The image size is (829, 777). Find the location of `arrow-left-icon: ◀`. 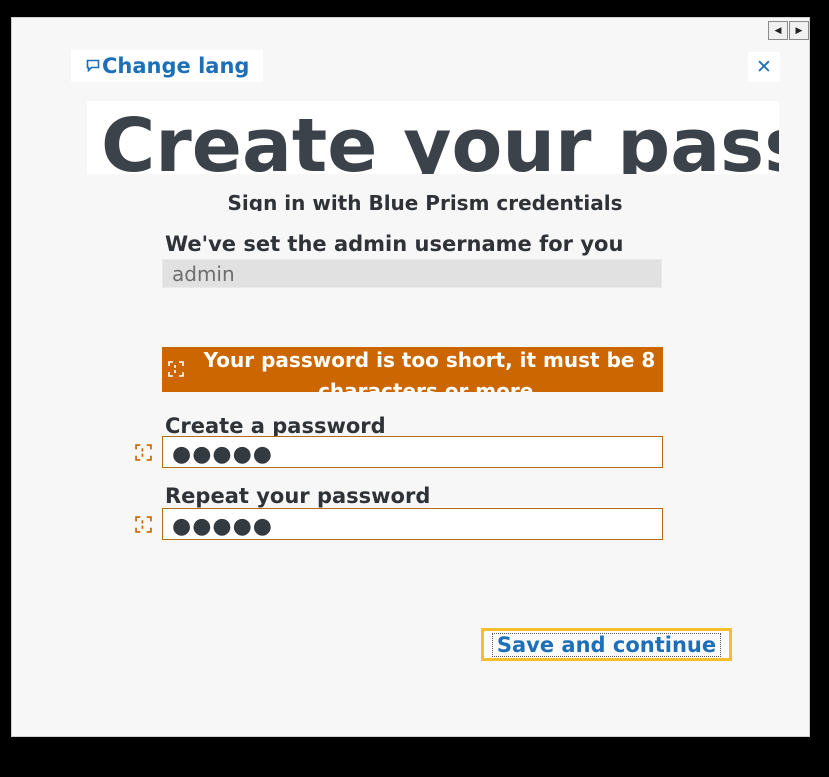

arrow-left-icon: ◀ is located at coordinates (778, 30).